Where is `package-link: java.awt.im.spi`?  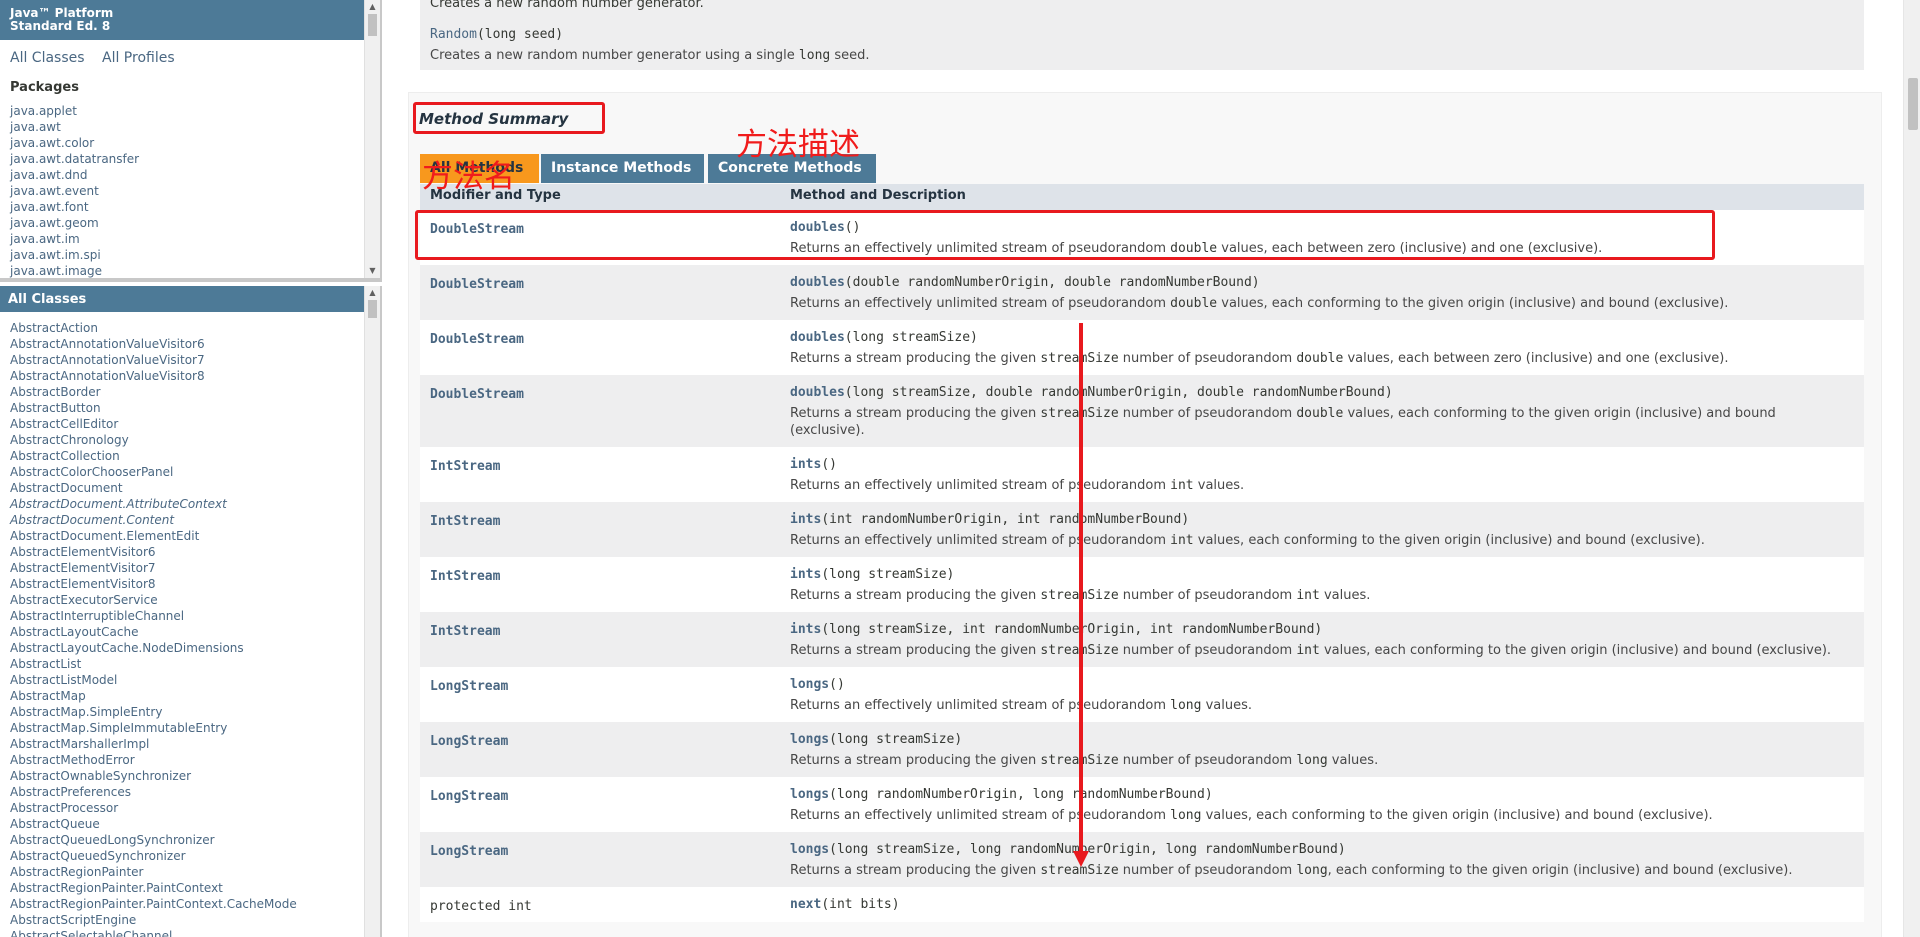
package-link: java.awt.im.spi is located at coordinates (187, 255).